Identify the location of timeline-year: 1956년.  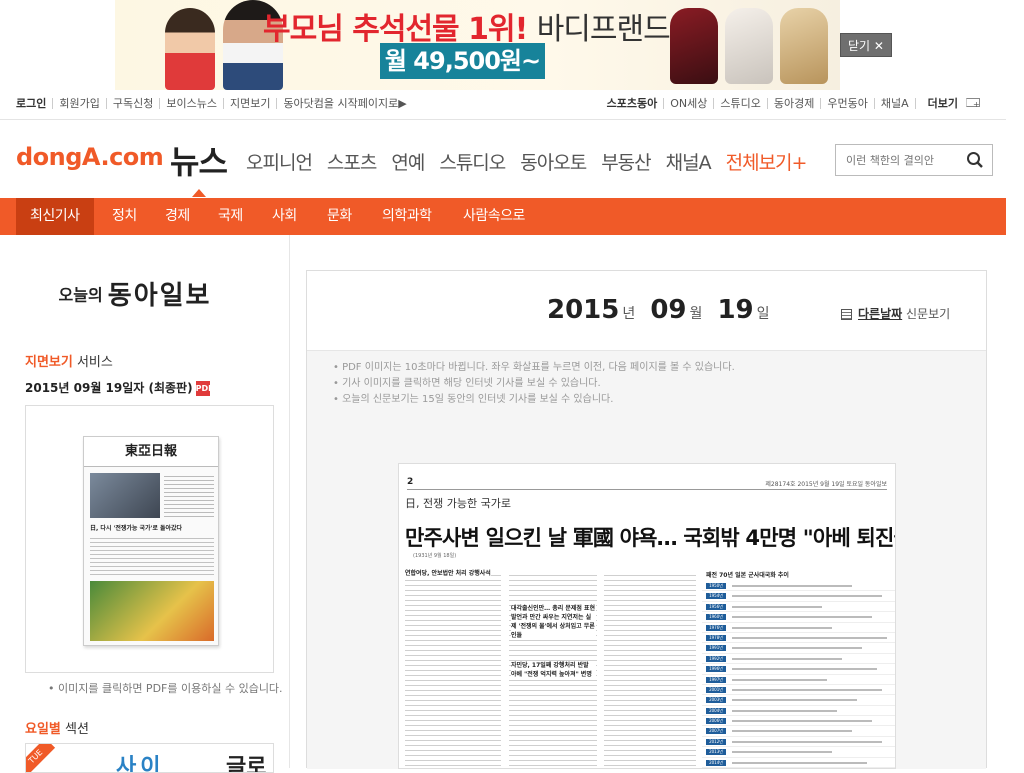
(716, 606).